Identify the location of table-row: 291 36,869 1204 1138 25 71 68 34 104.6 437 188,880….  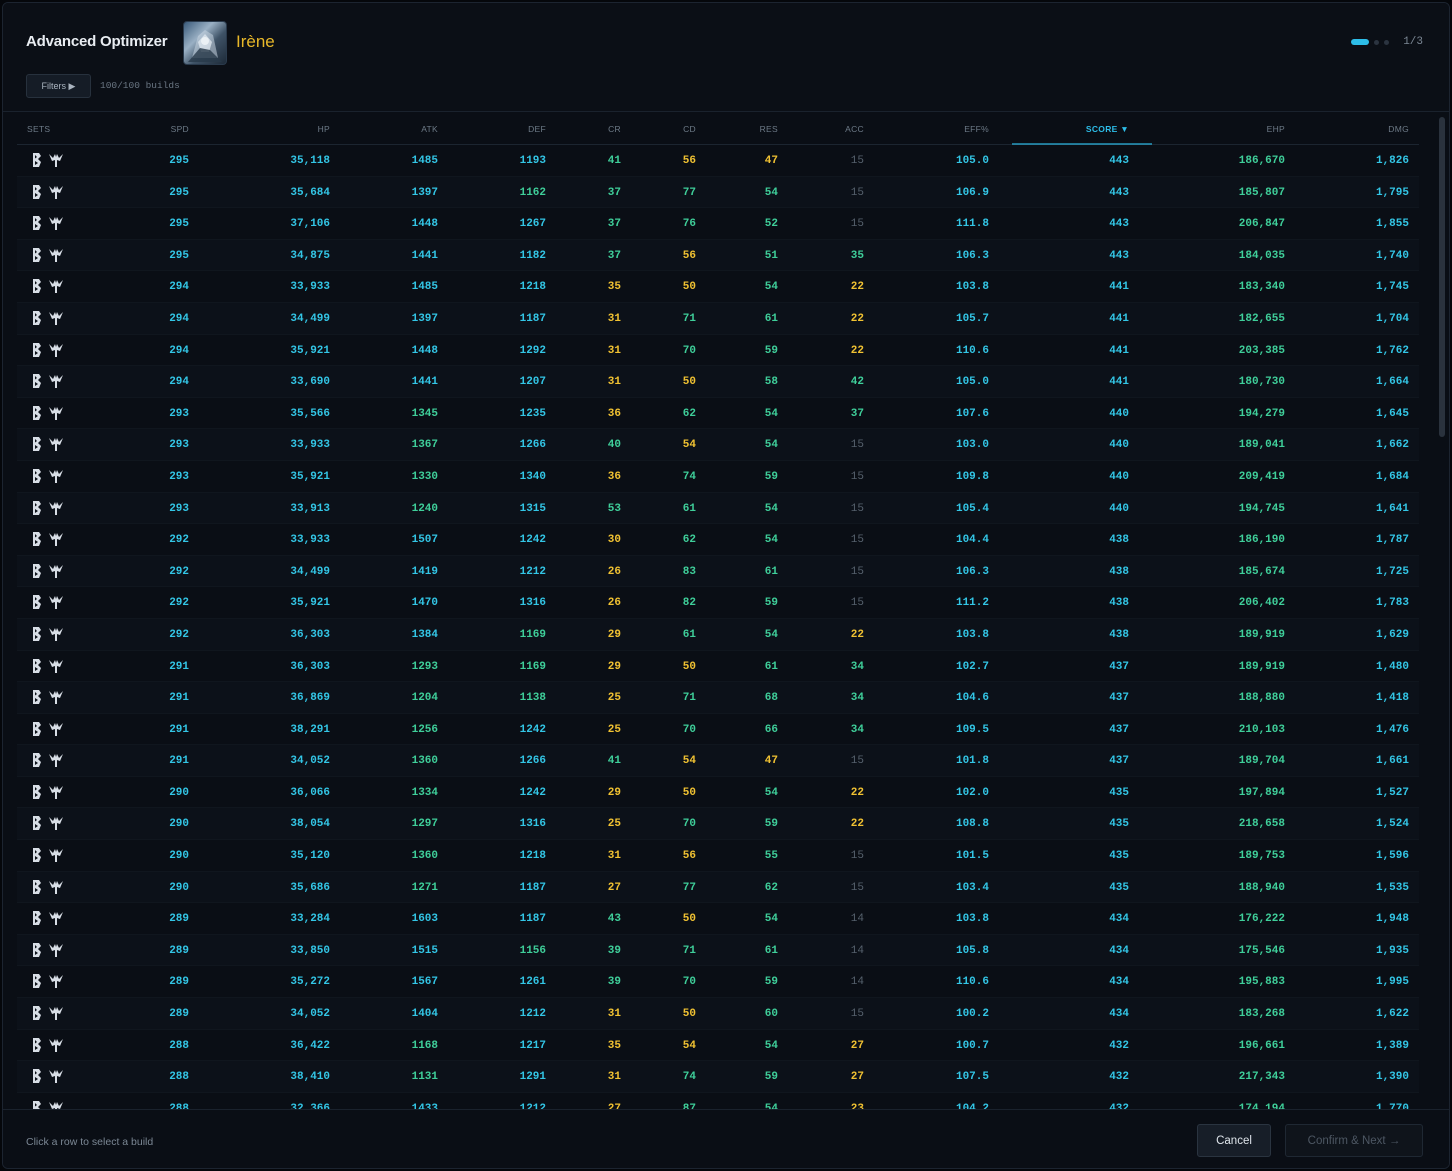
(718, 698).